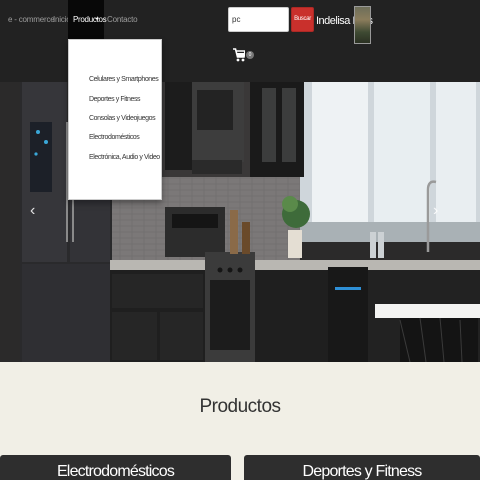  Describe the element at coordinates (32, 211) in the screenshot. I see `carousel-prev-icon: ‹` at that location.